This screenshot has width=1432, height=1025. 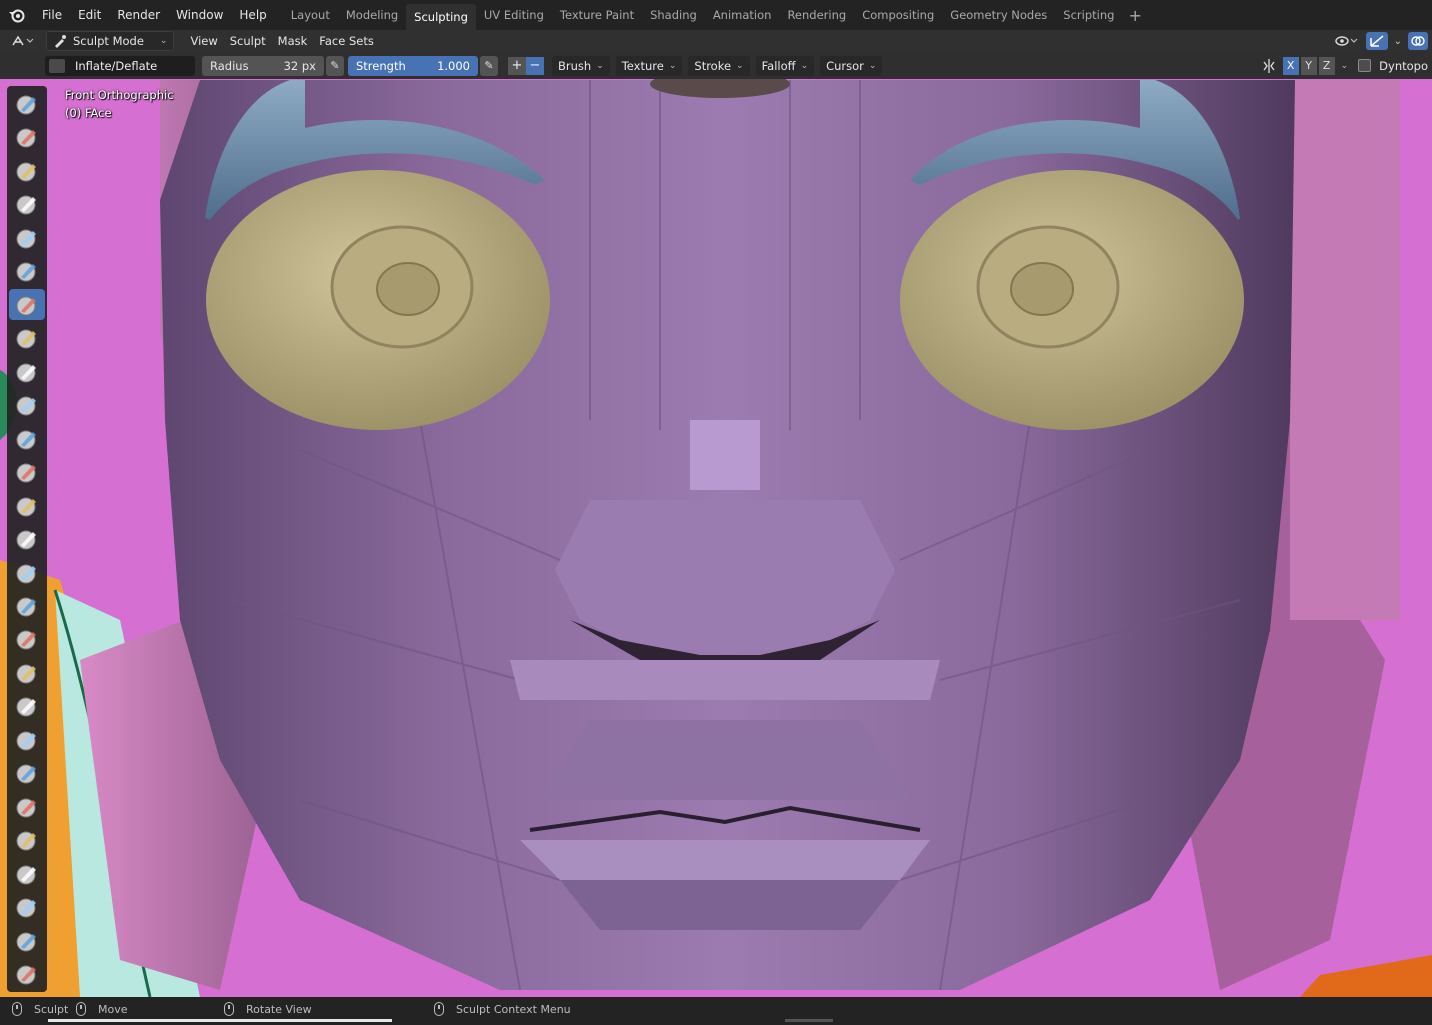 I want to click on tool-elastic-deform-button, so click(x=27, y=639).